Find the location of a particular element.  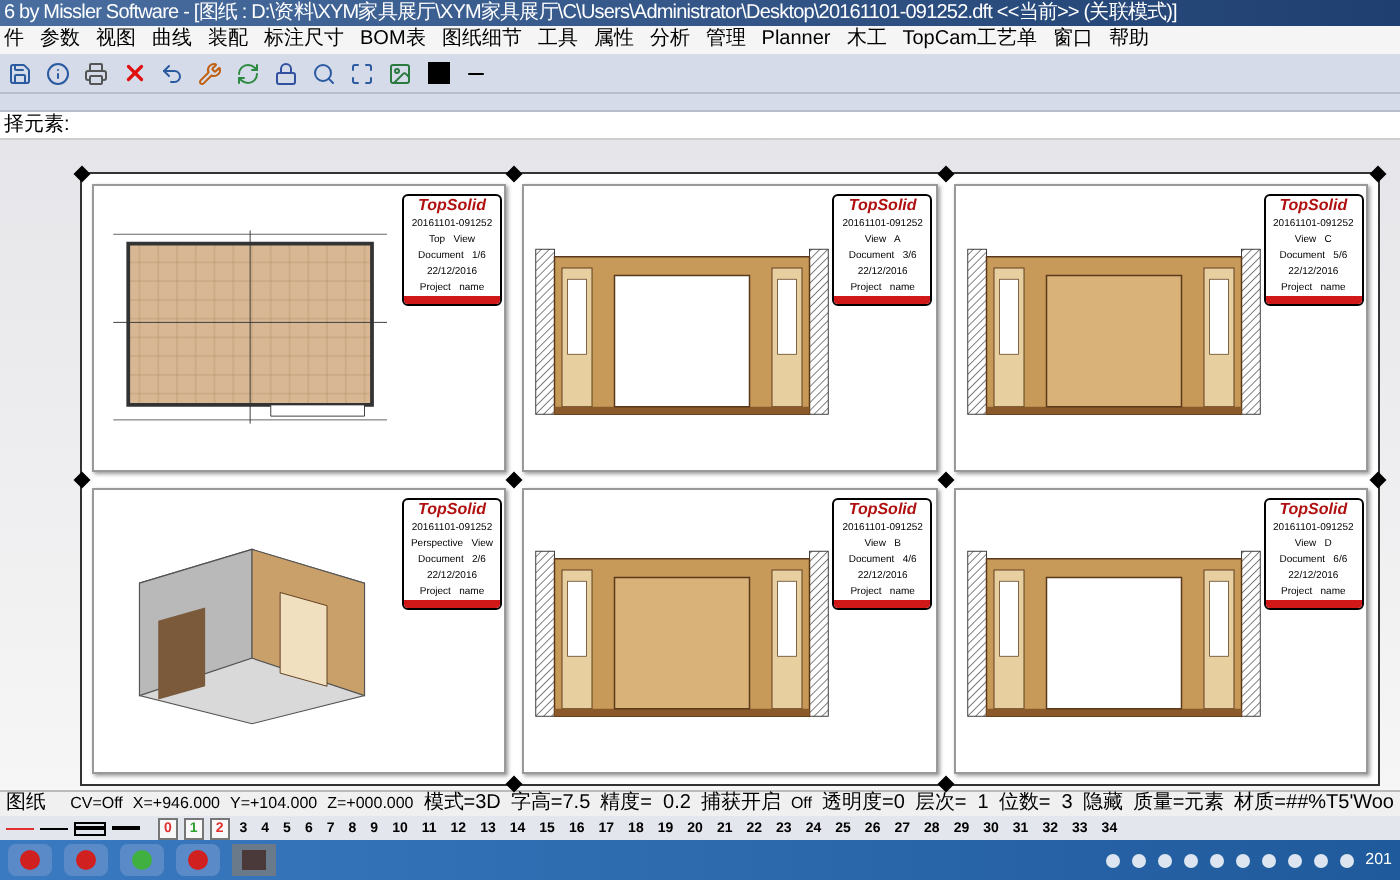

menu-item: 管理 is located at coordinates (725, 40).